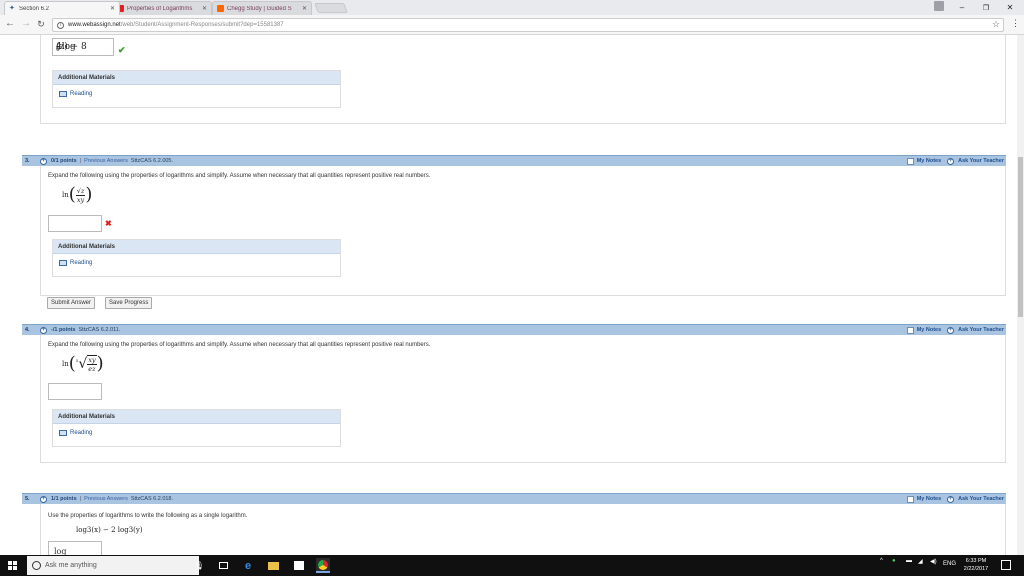  I want to click on question-2-additional-materials: Additional Materials Reading, so click(196, 89).